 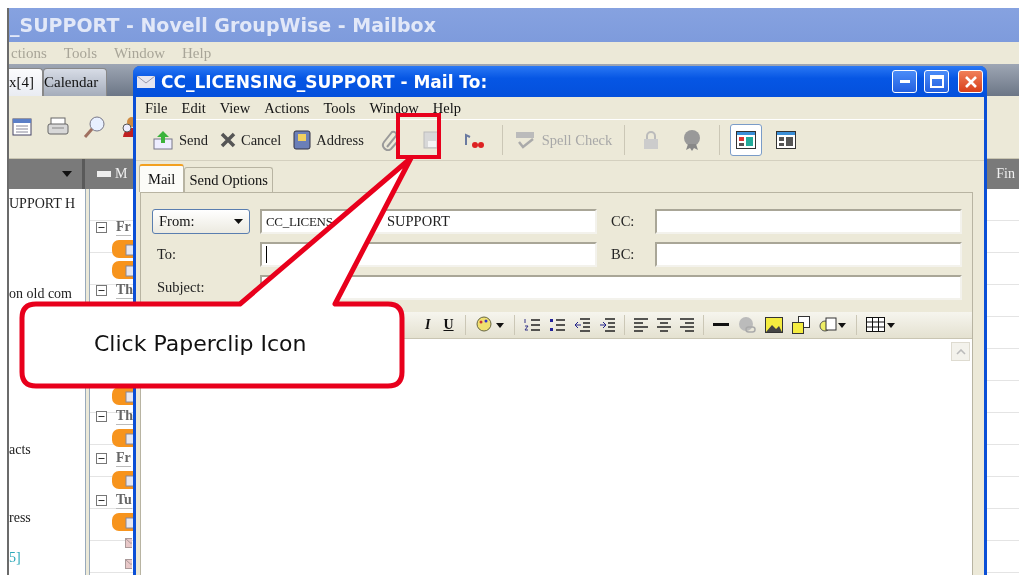 What do you see at coordinates (201, 221) in the screenshot?
I see `from-dropdown: From:` at bounding box center [201, 221].